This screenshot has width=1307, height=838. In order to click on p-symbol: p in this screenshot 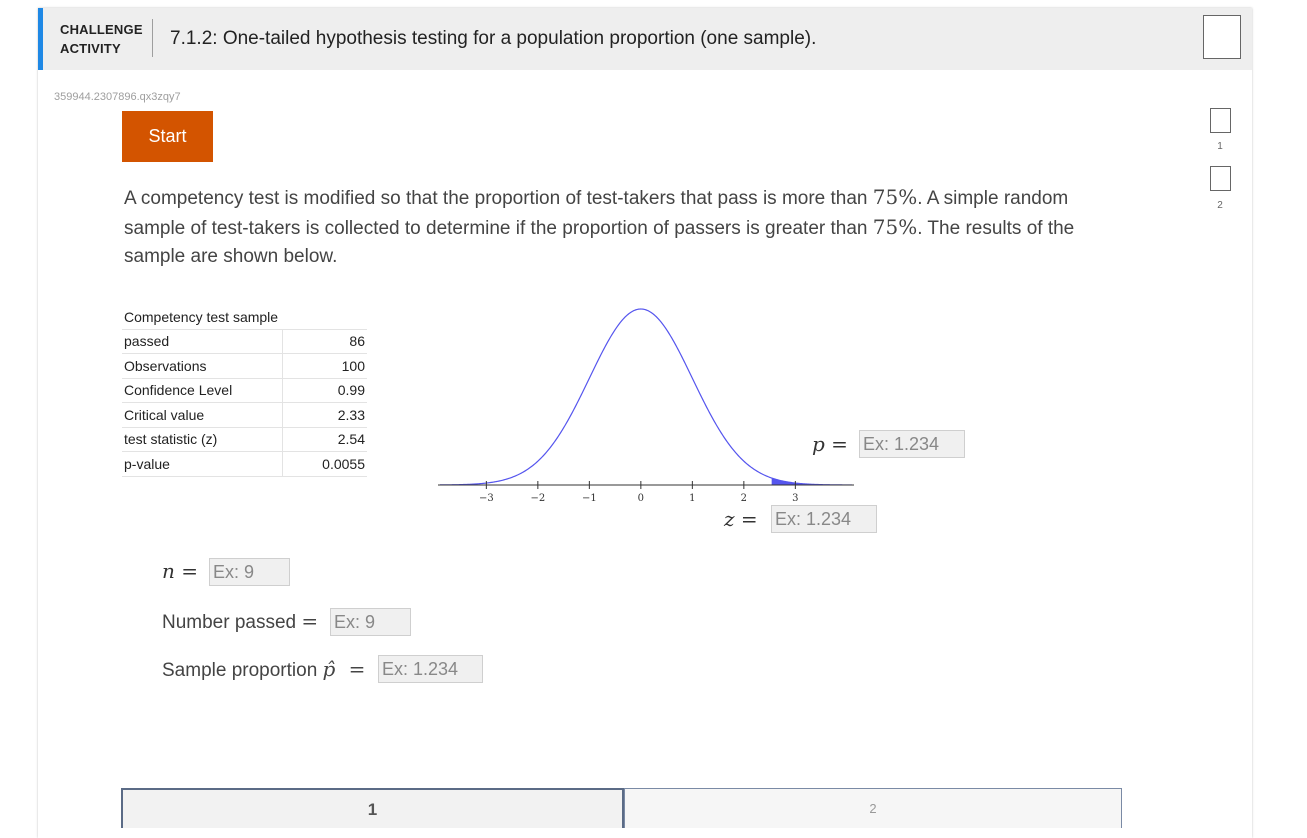, I will do `click(818, 444)`.